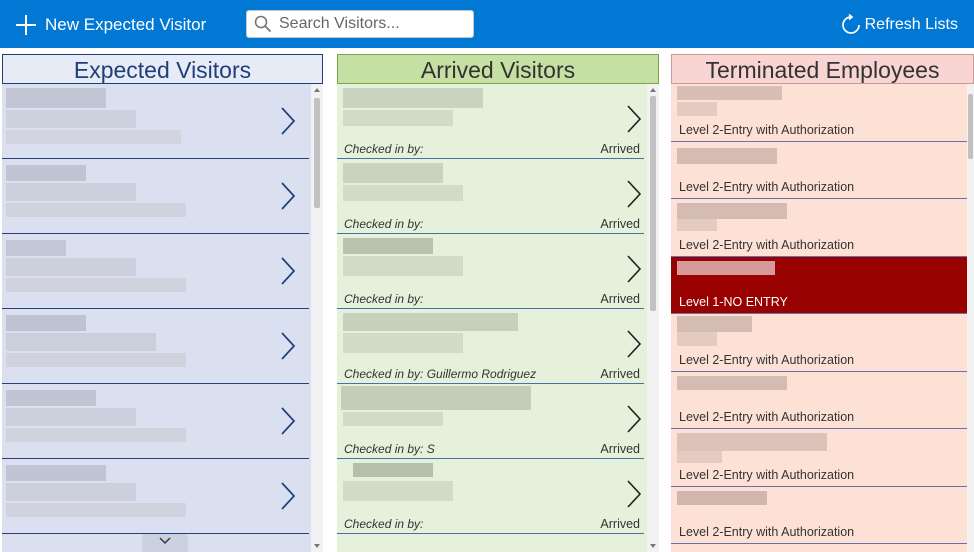 The width and height of the screenshot is (974, 552). I want to click on refresh-lists-label: Refresh Lists, so click(911, 24).